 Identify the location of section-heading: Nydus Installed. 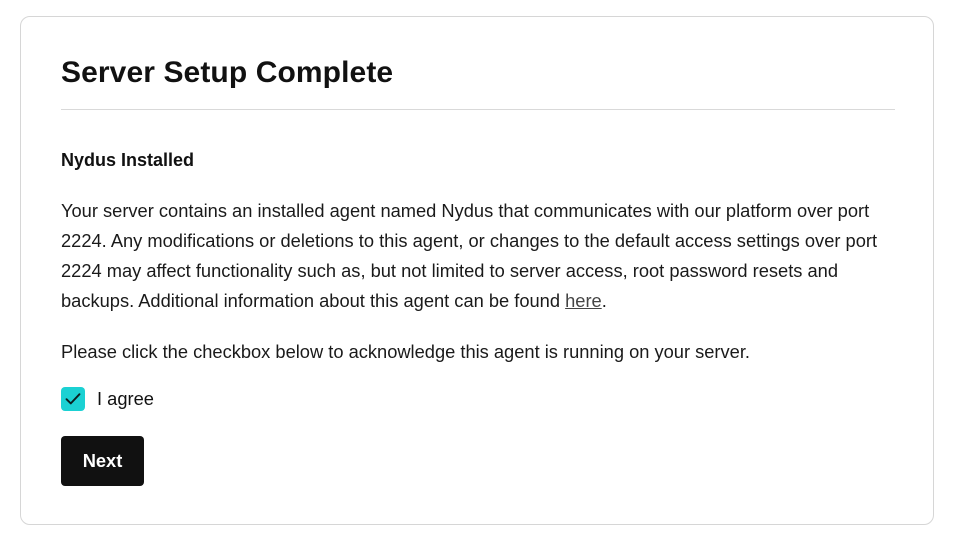
(128, 160).